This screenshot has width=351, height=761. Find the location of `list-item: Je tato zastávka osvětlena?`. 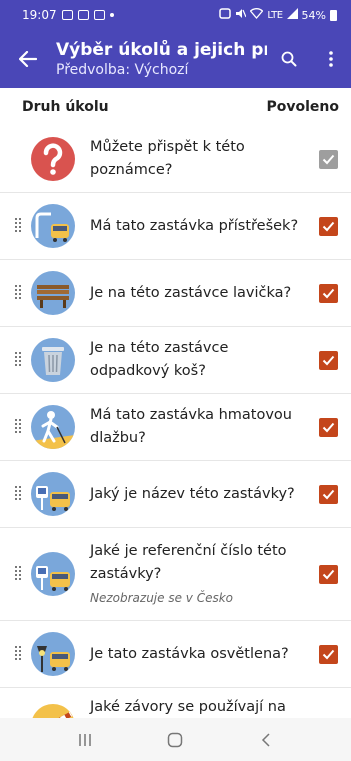

list-item: Je tato zastávka osvětlena? is located at coordinates (175, 654).